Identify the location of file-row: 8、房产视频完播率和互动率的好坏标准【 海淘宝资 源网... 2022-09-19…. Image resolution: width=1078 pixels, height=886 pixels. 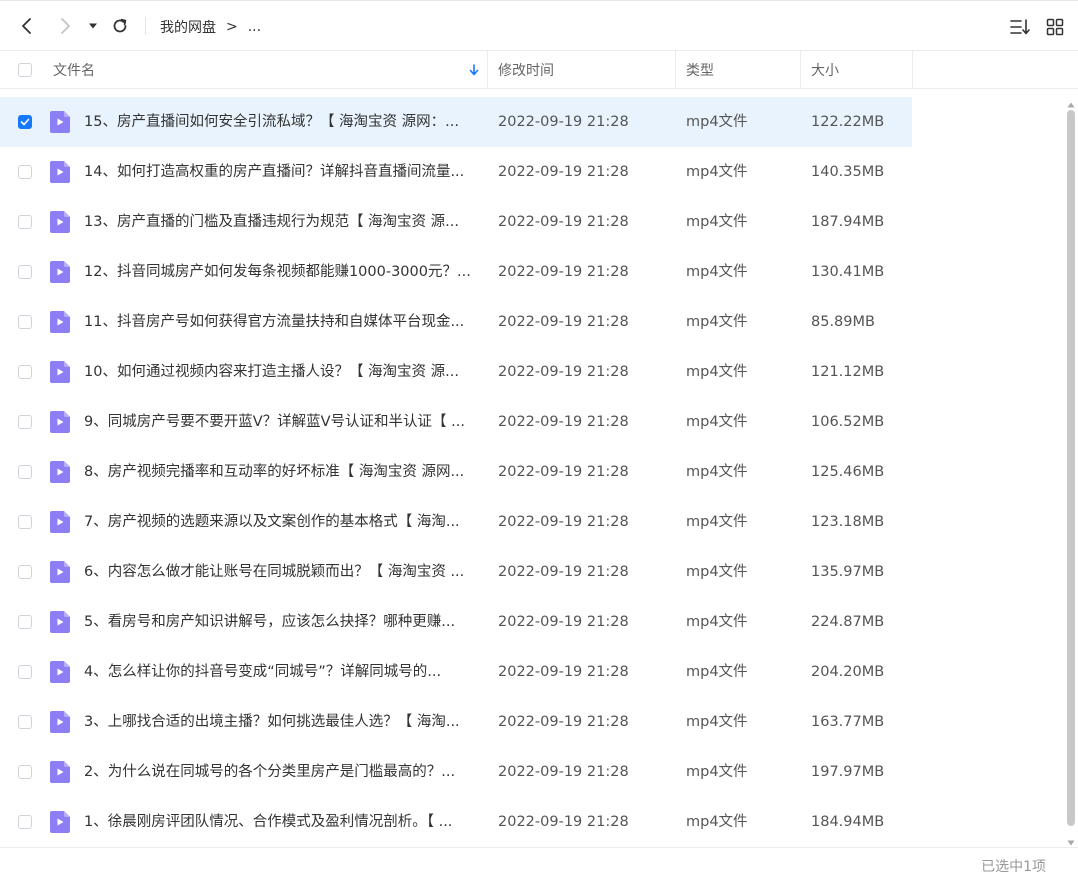
(456, 472).